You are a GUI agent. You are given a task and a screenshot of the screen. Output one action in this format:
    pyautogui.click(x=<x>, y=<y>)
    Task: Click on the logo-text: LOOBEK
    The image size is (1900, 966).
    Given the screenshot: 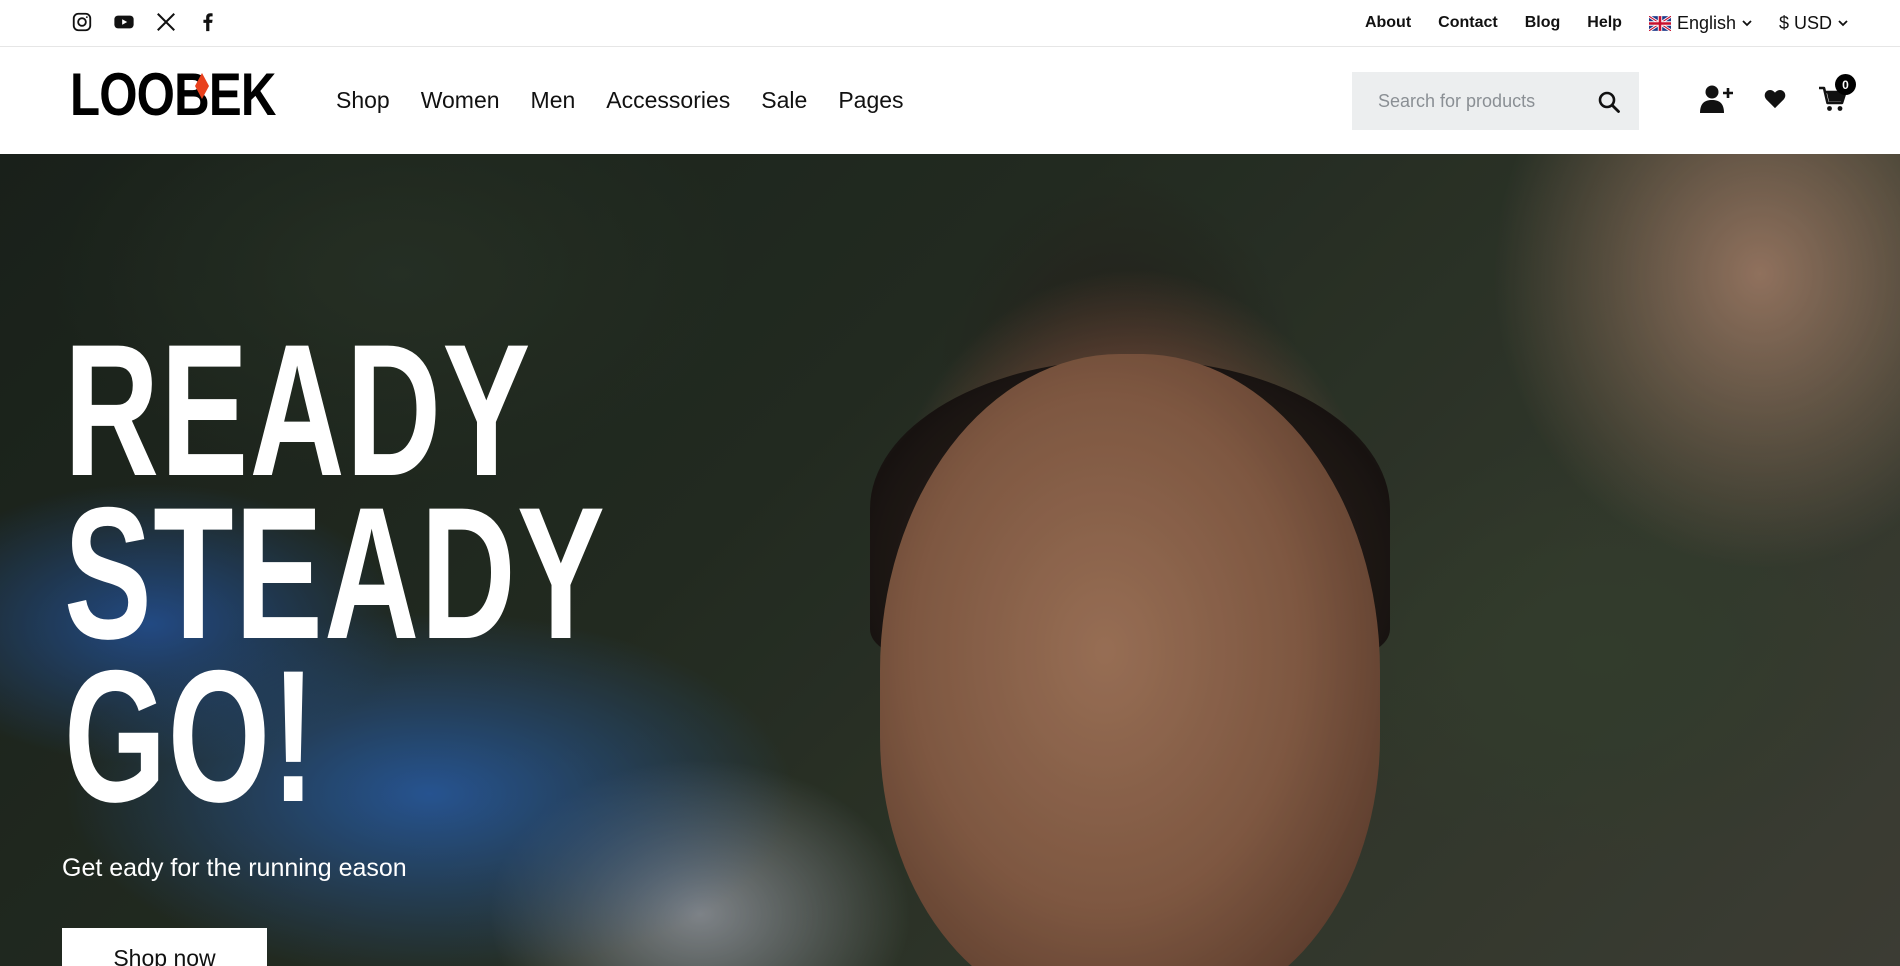 What is the action you would take?
    pyautogui.click(x=173, y=94)
    